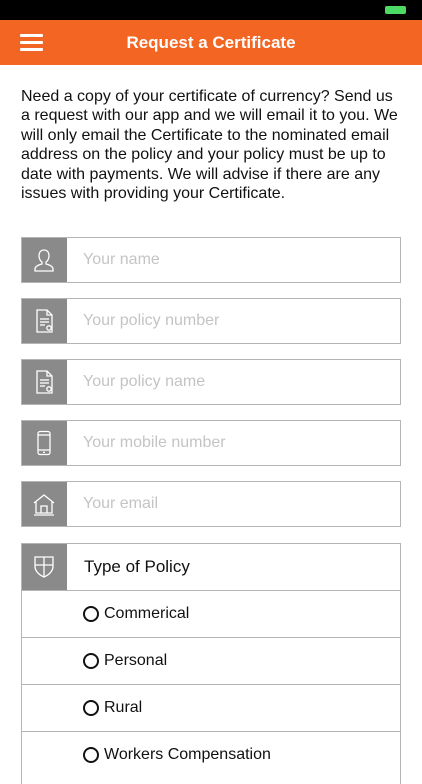 The height and width of the screenshot is (784, 422). I want to click on policy-name-field, so click(212, 382).